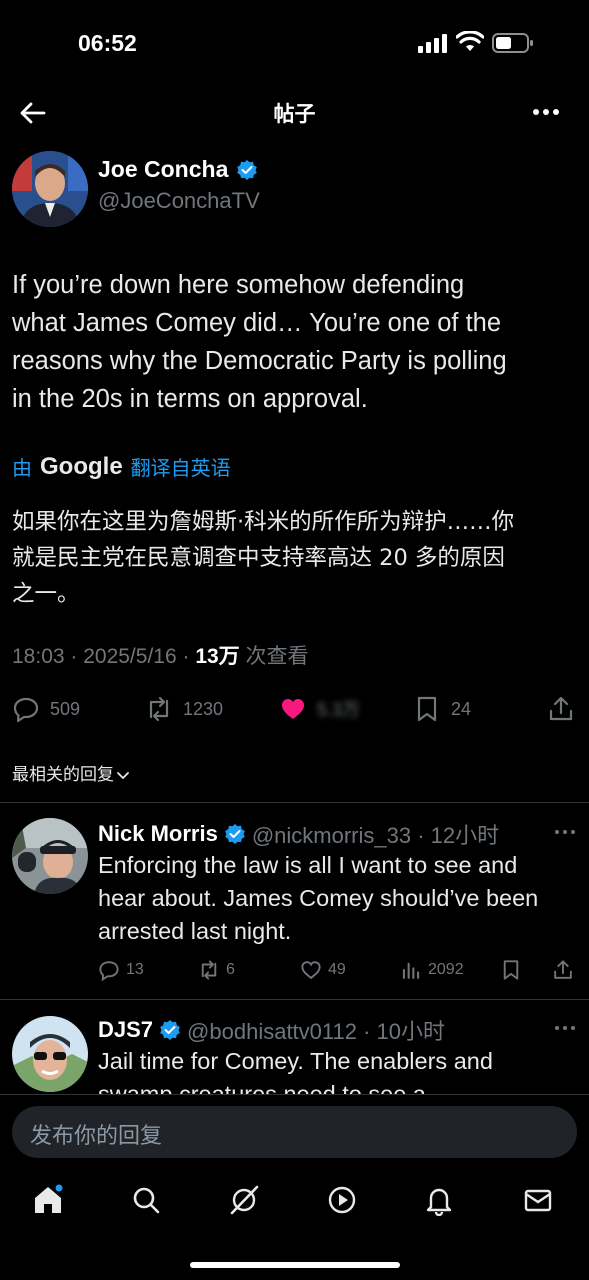 Image resolution: width=589 pixels, height=1280 pixels. I want to click on reply-count: 13, so click(135, 969).